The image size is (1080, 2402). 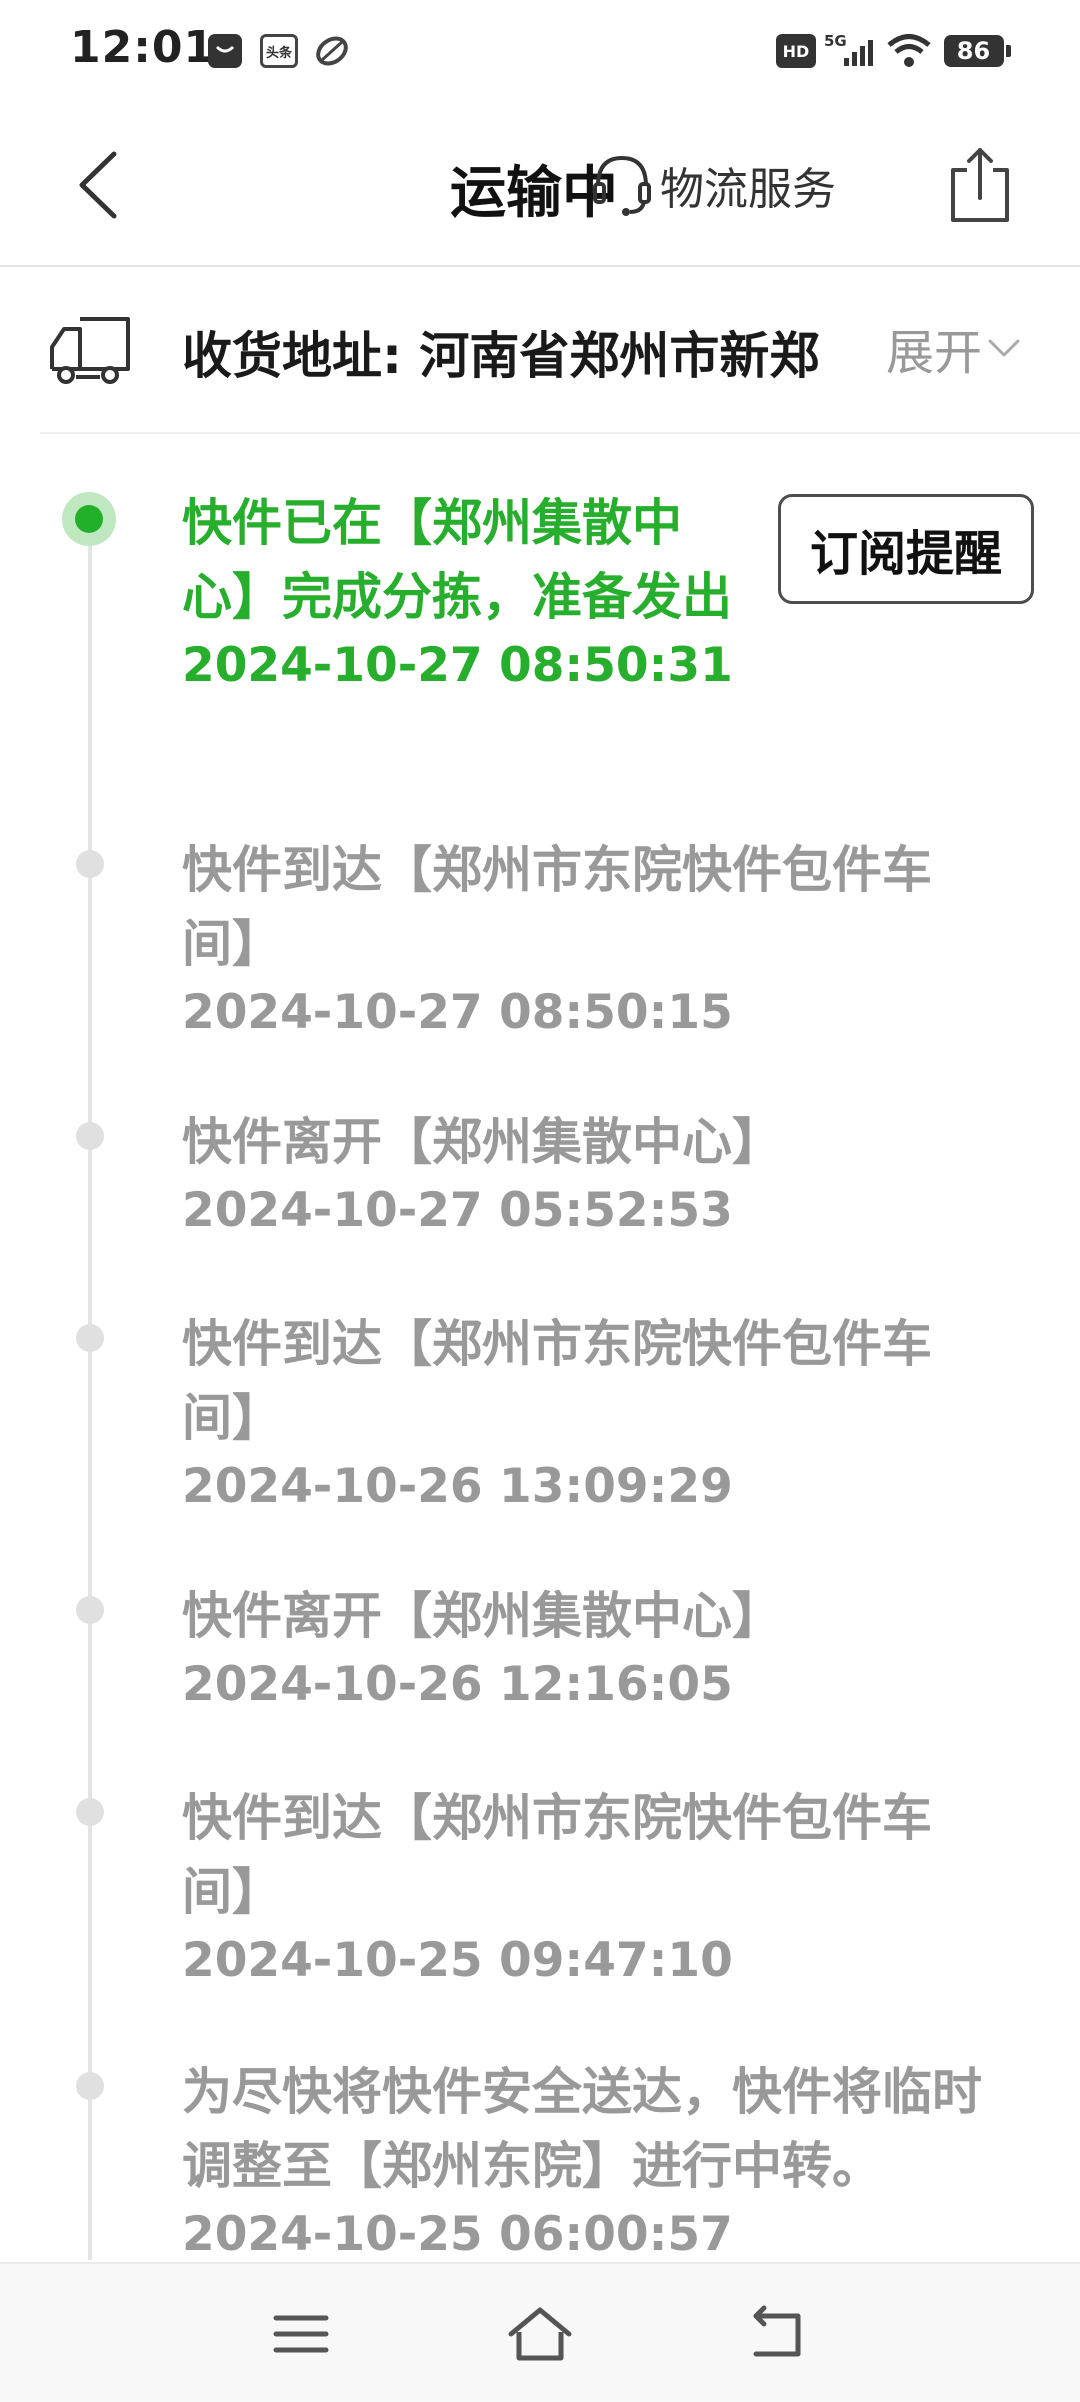 I want to click on back-icon, so click(x=98, y=185).